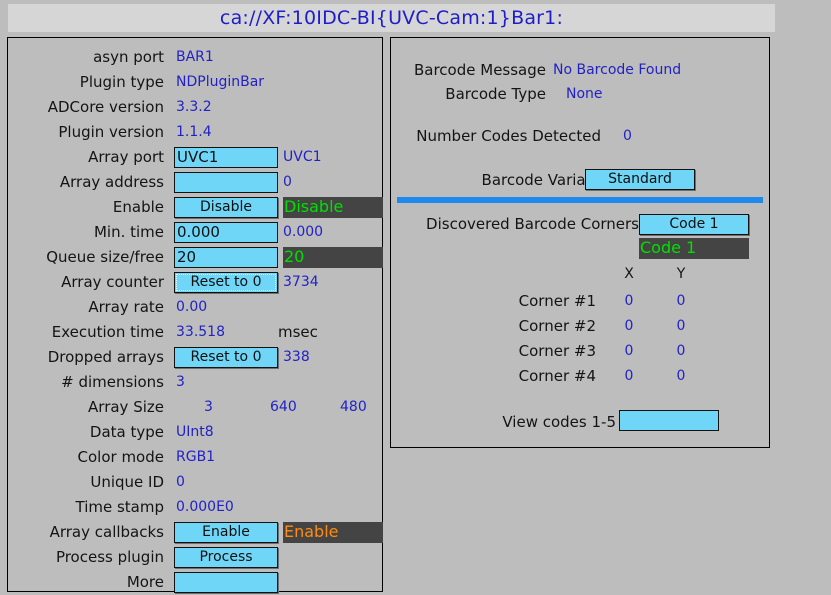 The height and width of the screenshot is (595, 831). Describe the element at coordinates (195, 457) in the screenshot. I see `param-row: Color mode RGB1` at that location.